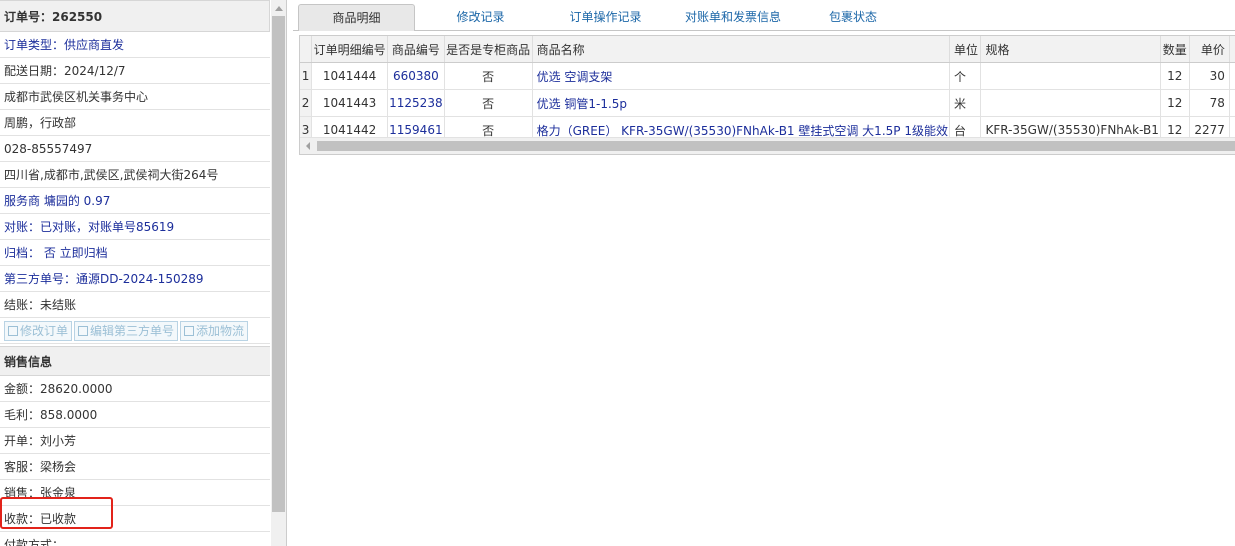  Describe the element at coordinates (135, 123) in the screenshot. I see `contact-person: 周鹏，行政部` at that location.